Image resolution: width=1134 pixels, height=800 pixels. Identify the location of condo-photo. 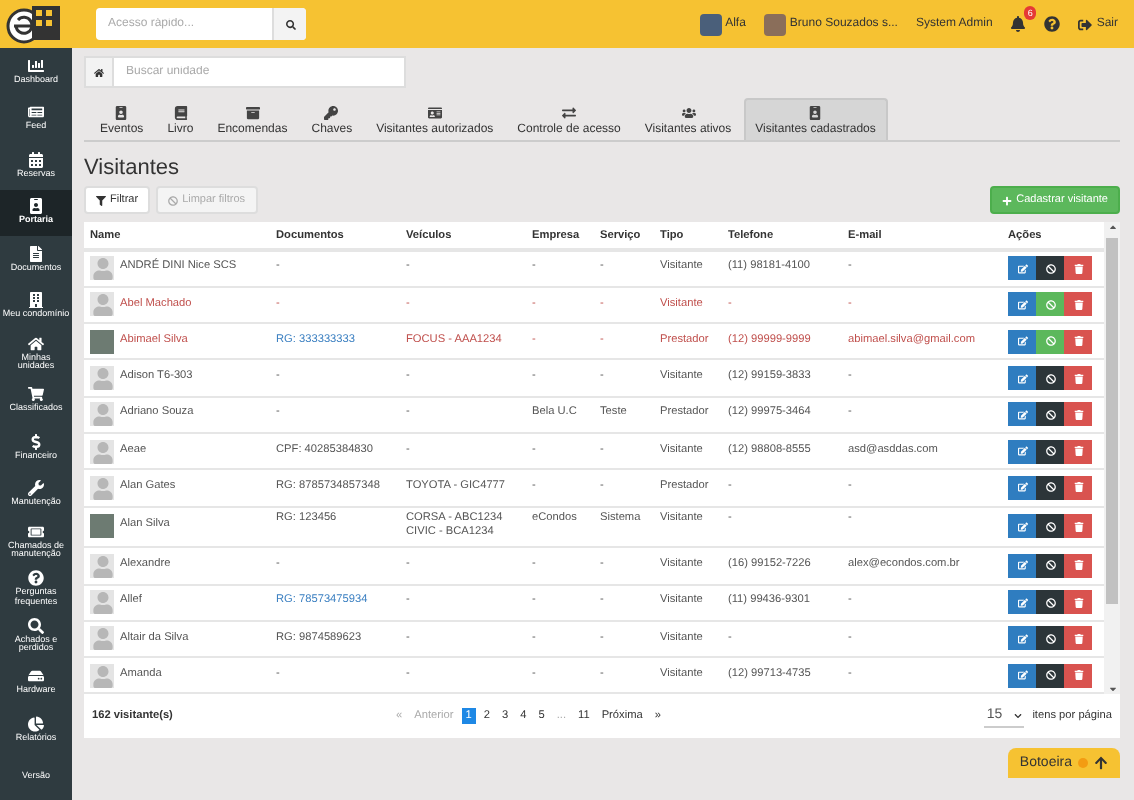
(710, 24).